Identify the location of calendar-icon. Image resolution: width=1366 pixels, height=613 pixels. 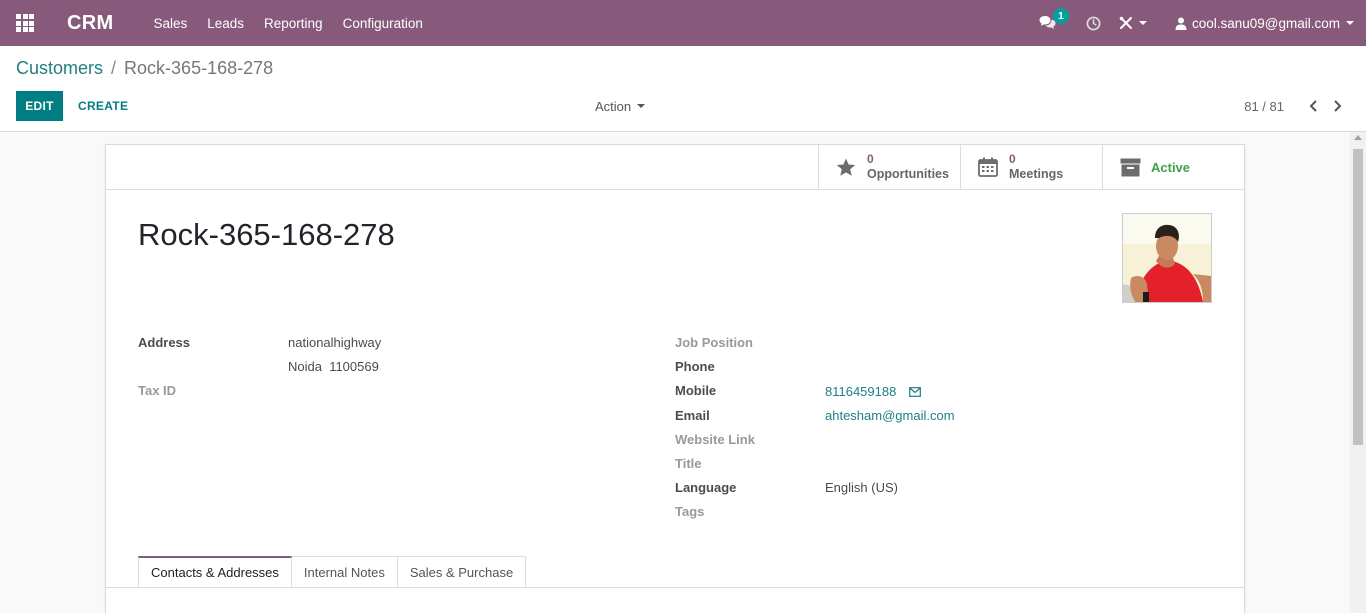
(988, 167).